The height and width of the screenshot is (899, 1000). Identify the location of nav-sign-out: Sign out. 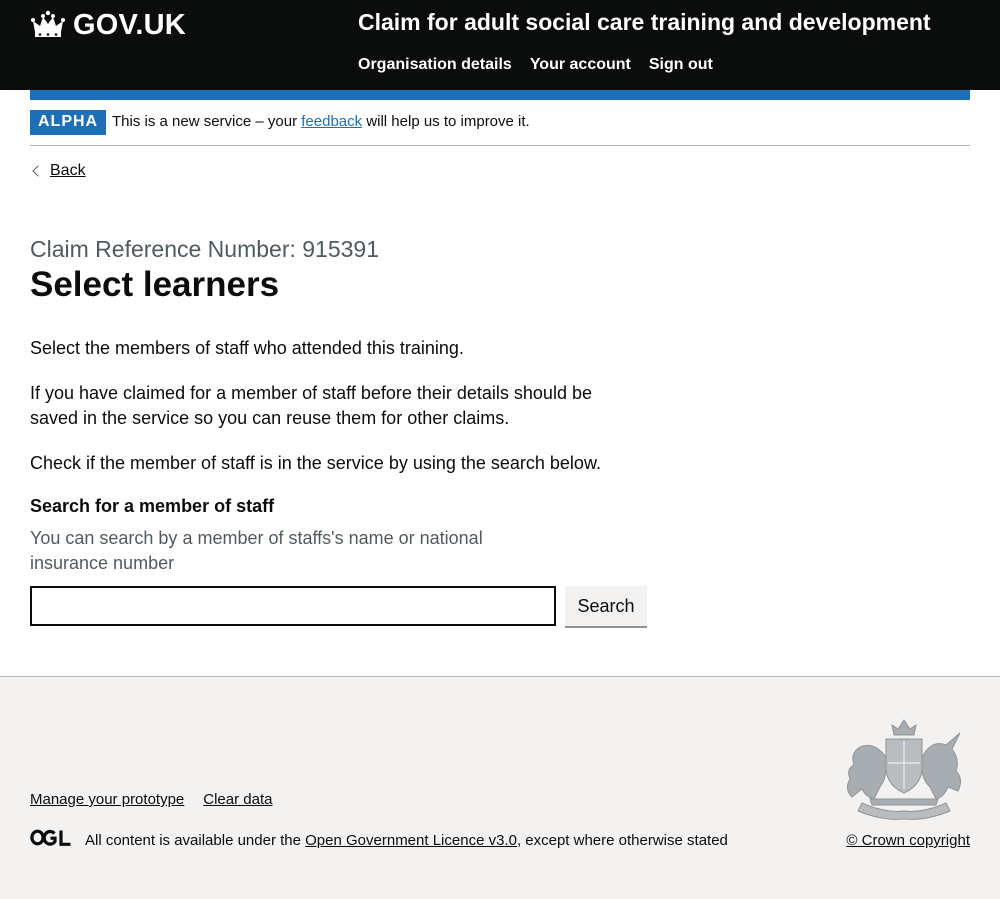
(681, 64).